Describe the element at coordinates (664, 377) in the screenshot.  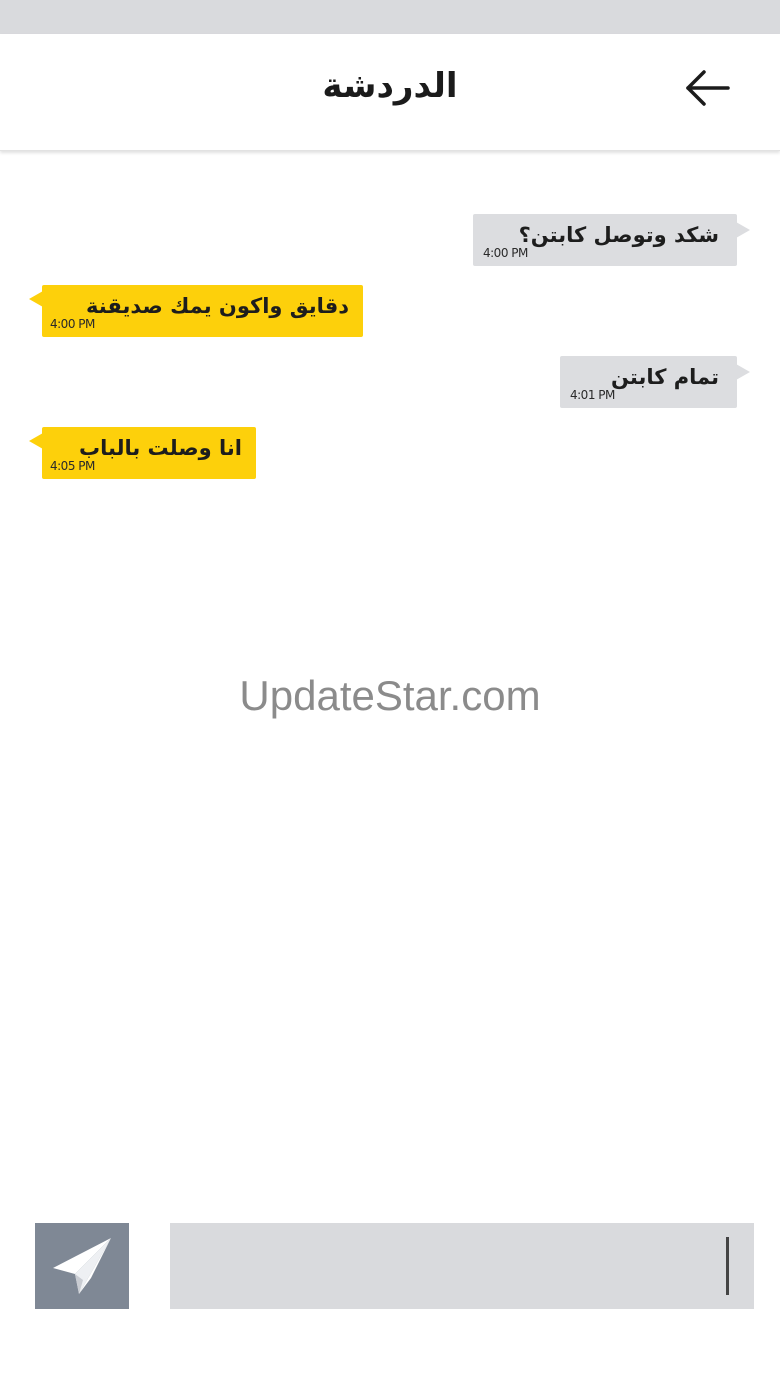
I see `message-text: تمام كابتن` at that location.